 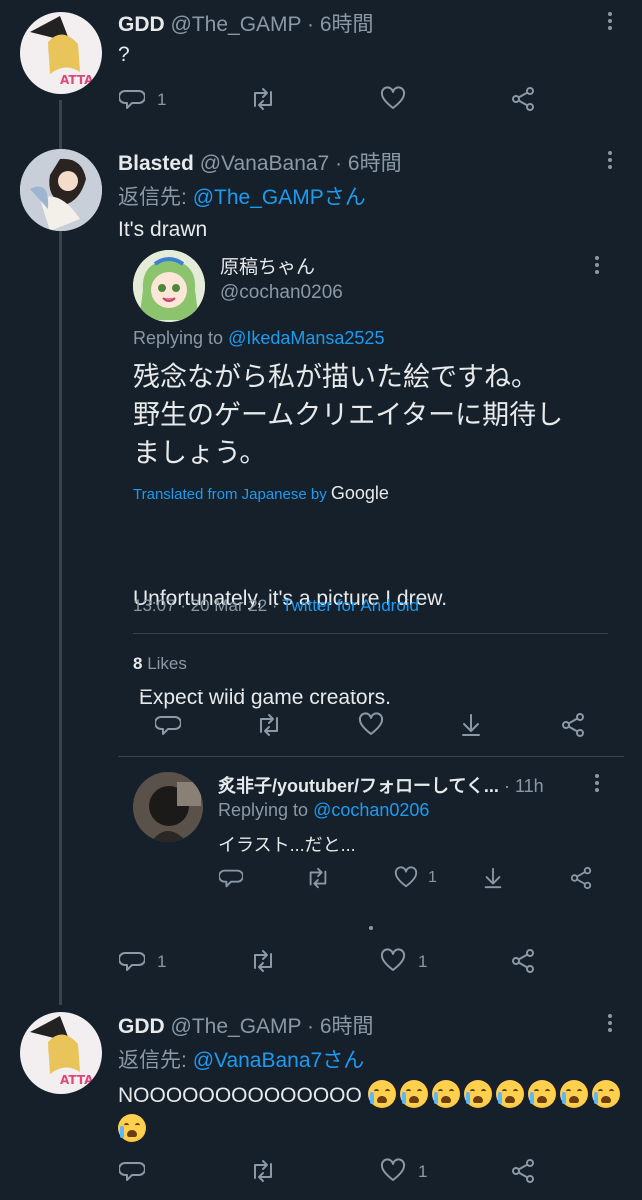 I want to click on translated-label: Translated from Japanese by, so click(x=230, y=494).